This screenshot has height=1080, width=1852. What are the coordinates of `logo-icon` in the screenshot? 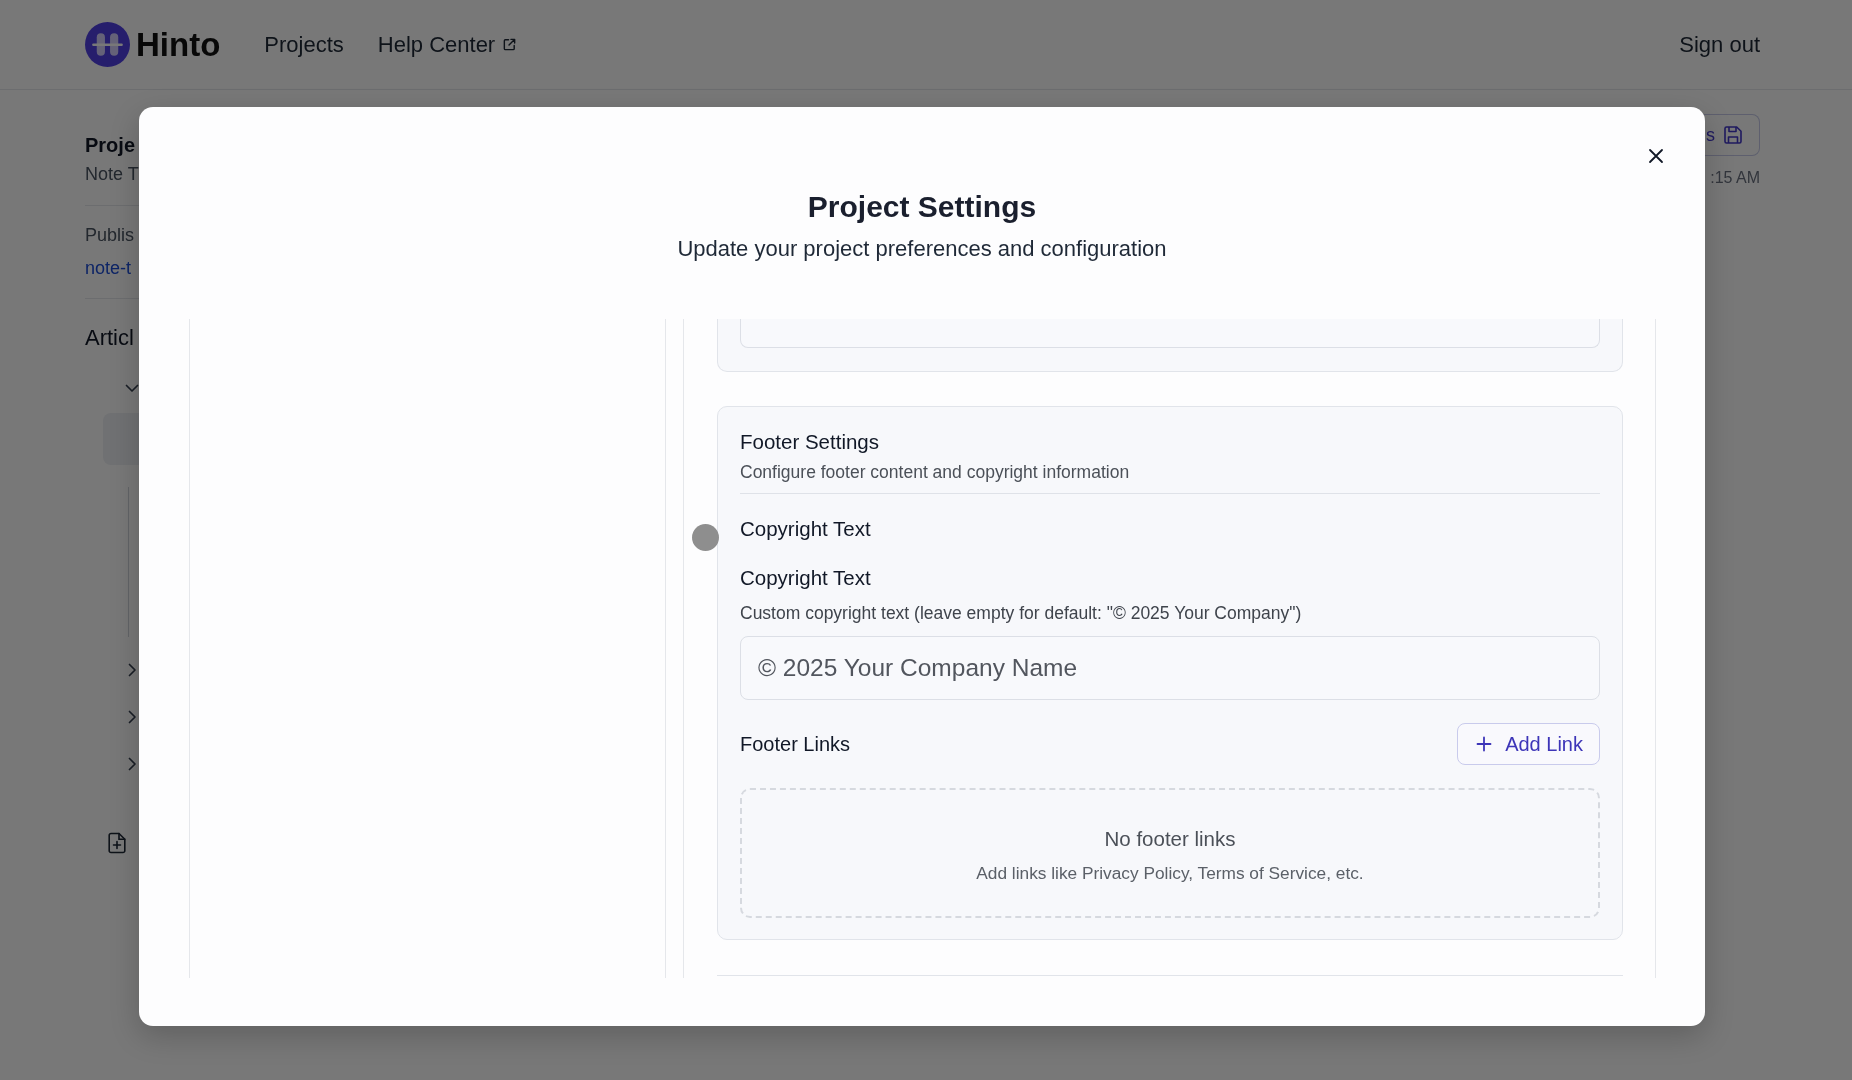 It's located at (107, 44).